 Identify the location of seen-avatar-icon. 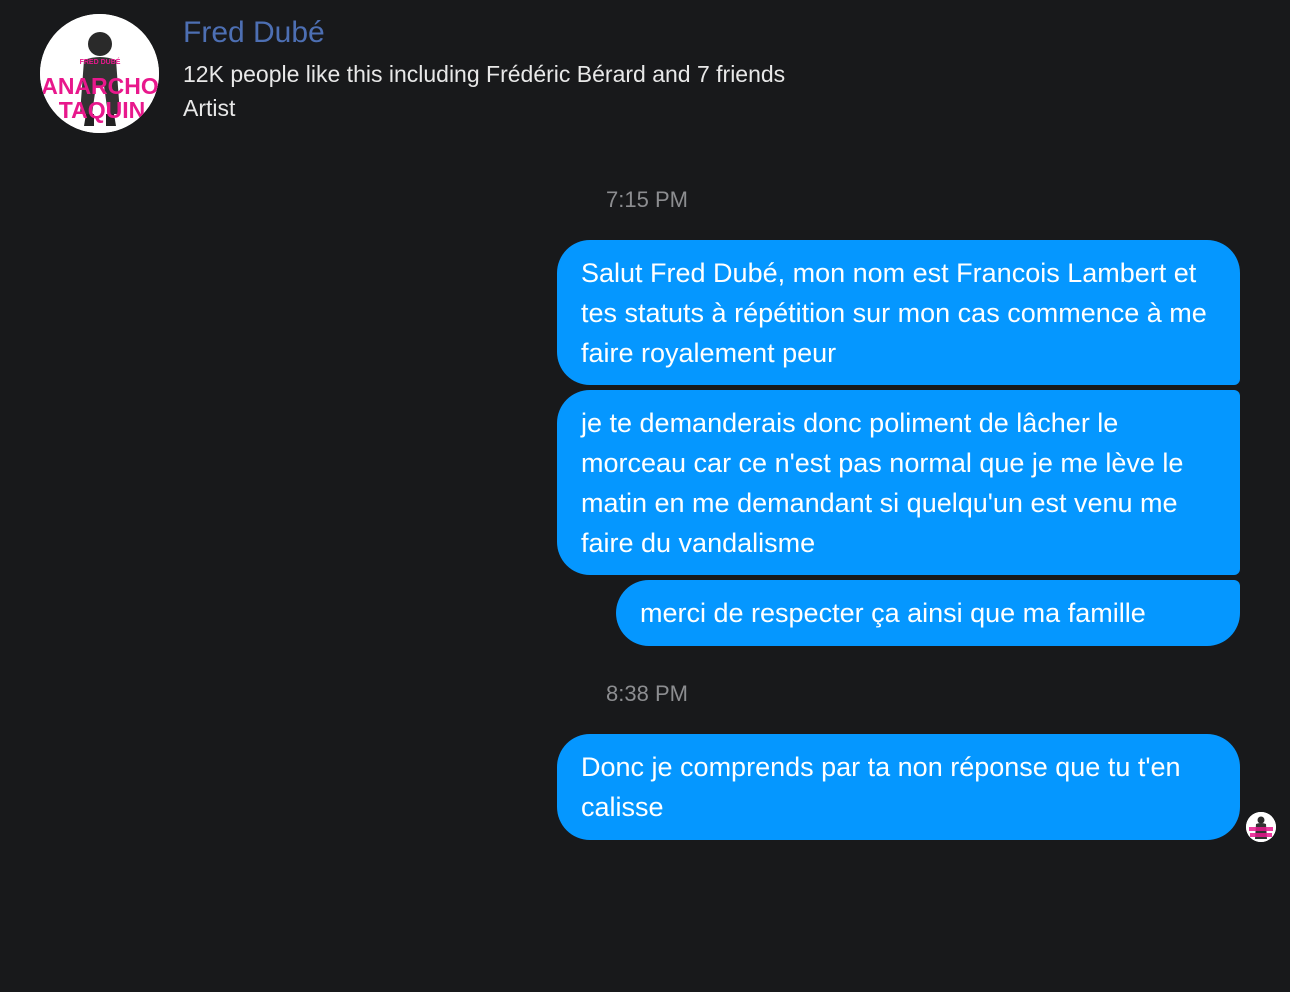
(1261, 827).